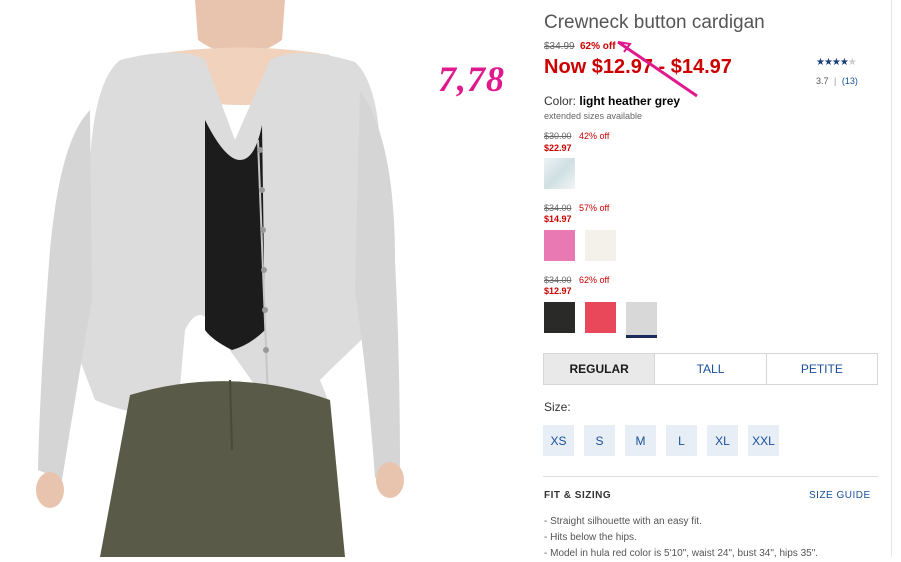 The width and height of the screenshot is (901, 562). Describe the element at coordinates (594, 208) in the screenshot. I see `group-discount: 57% off` at that location.